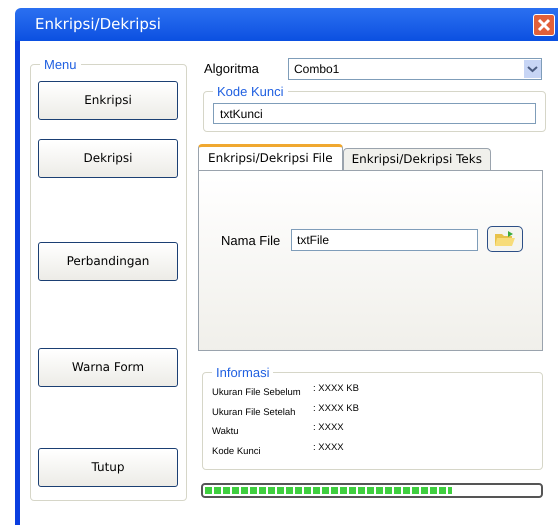 The width and height of the screenshot is (558, 525). I want to click on info-label: Ukuran File Setelah, so click(254, 413).